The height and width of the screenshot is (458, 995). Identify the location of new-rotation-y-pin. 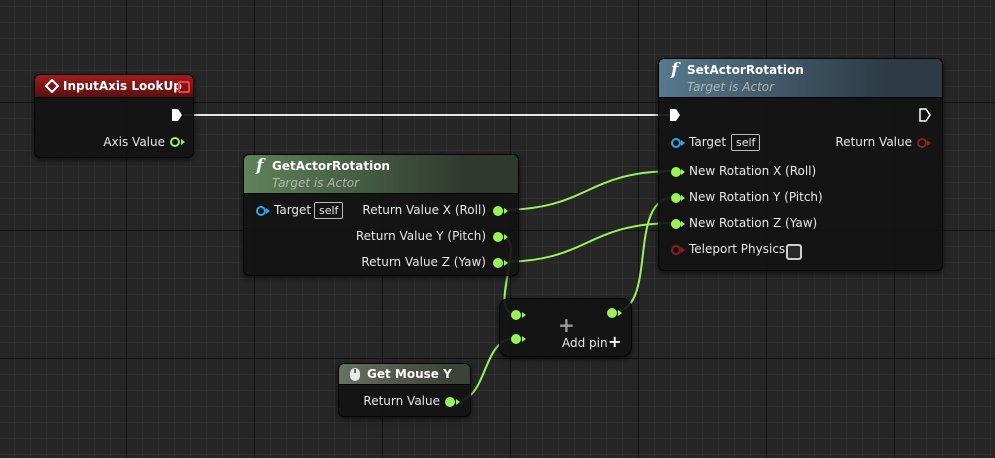
(676, 198).